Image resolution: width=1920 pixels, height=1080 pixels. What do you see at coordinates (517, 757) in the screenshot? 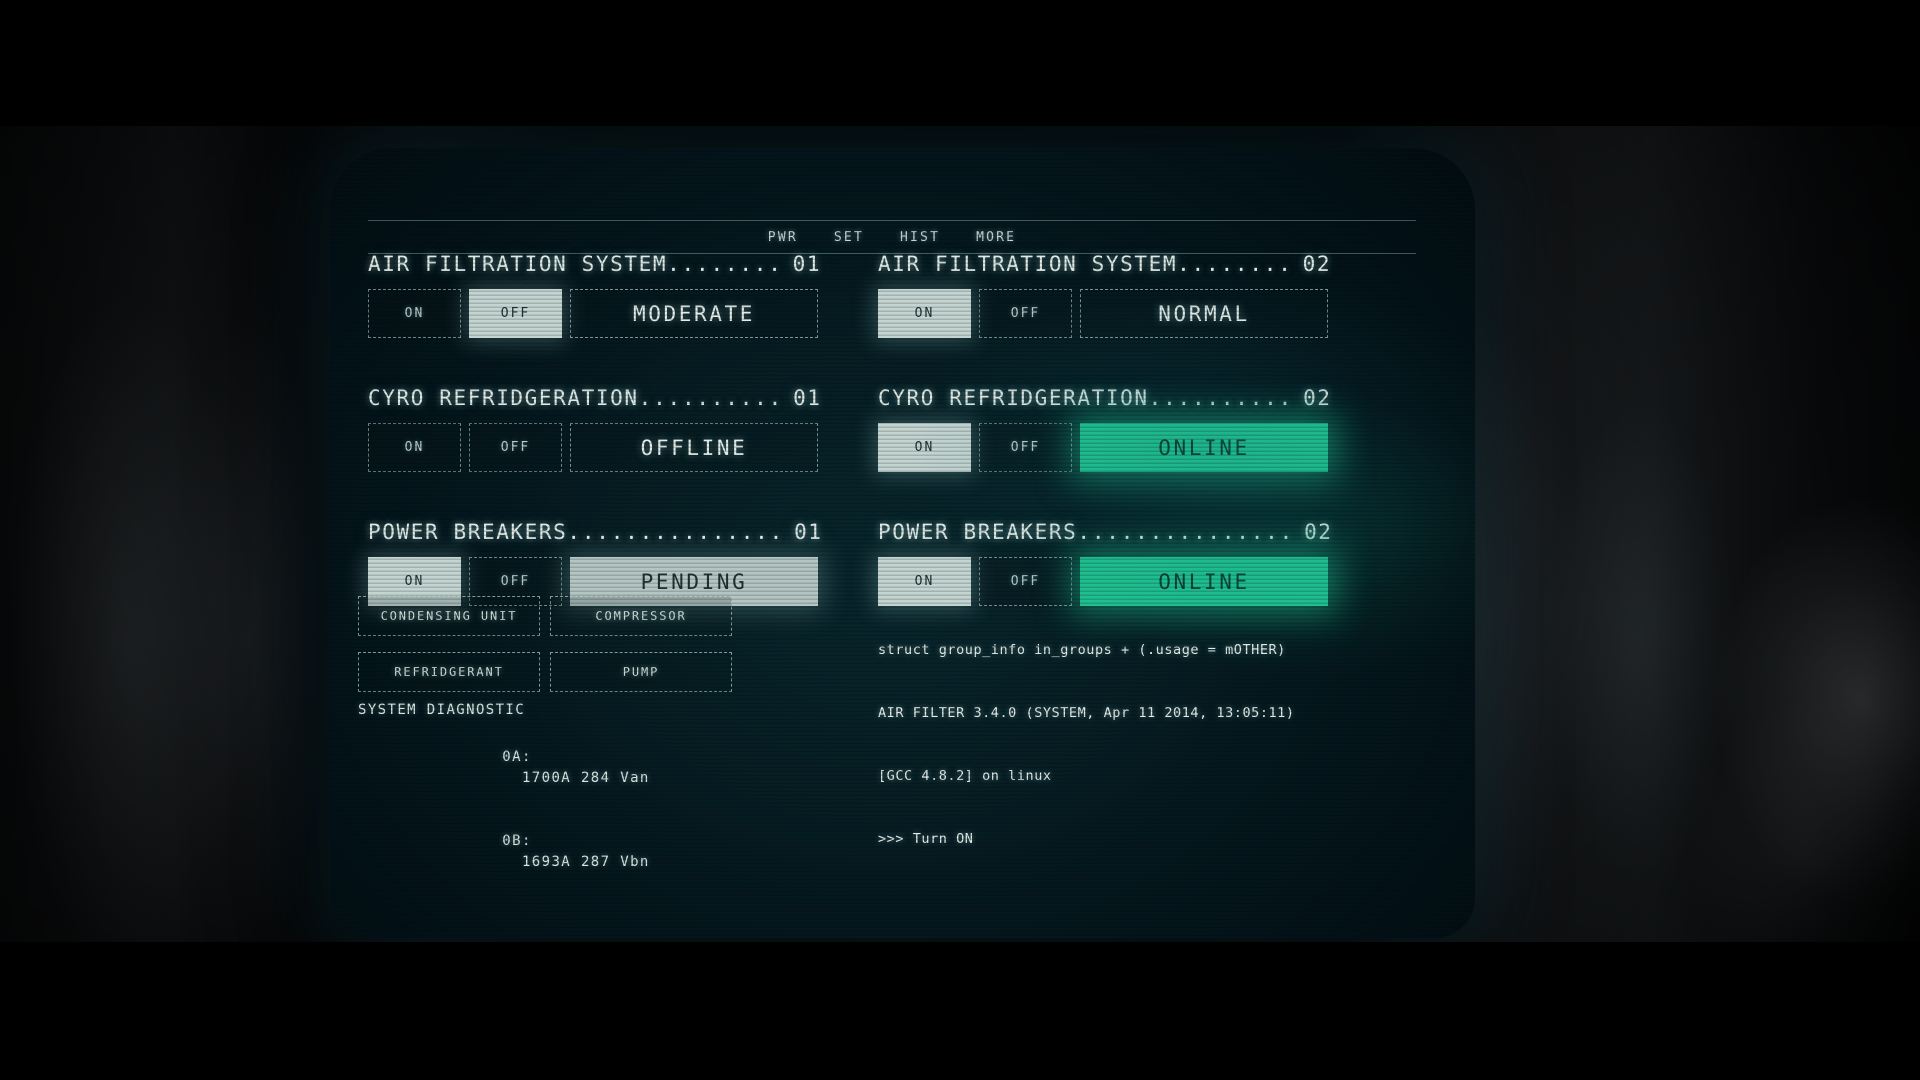
I see `diagnostic-id: 0A:` at bounding box center [517, 757].